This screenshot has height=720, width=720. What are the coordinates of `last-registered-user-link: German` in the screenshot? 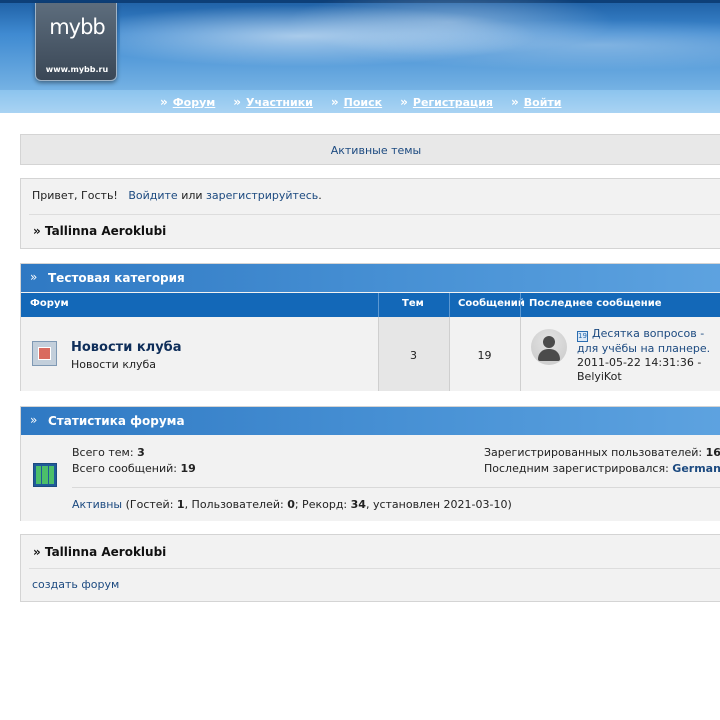 It's located at (696, 468).